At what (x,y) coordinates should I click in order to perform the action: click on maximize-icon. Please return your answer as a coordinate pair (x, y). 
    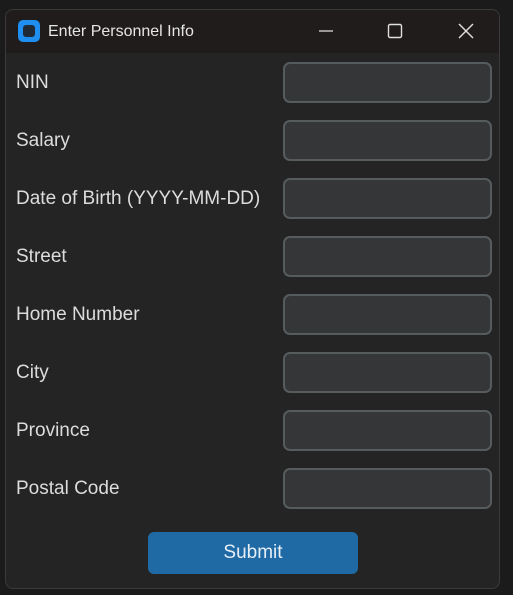
    Looking at the image, I should click on (395, 31).